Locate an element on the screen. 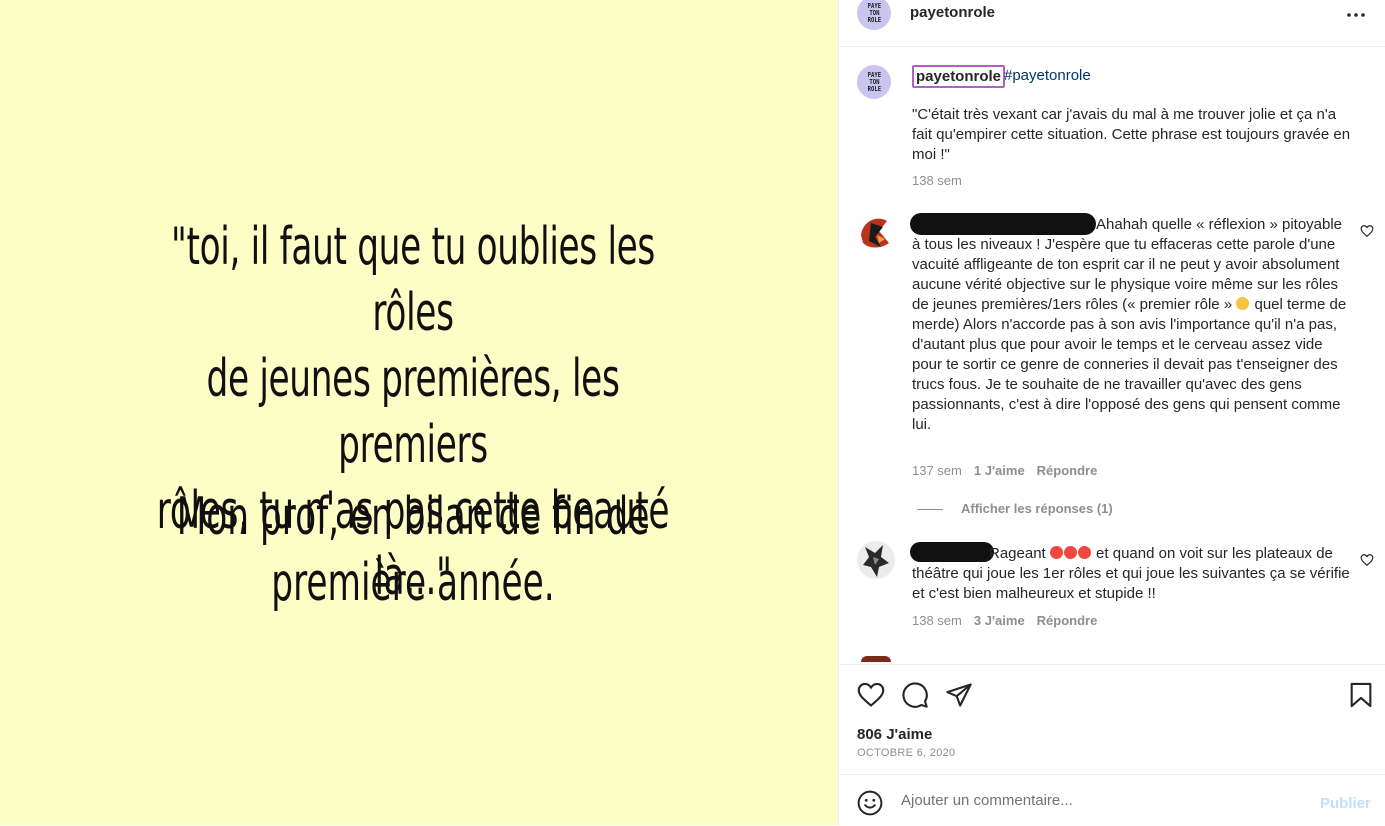 The image size is (1385, 826). comment-text-start: Ahahah quelle « réflexion » is located at coordinates (1187, 224).